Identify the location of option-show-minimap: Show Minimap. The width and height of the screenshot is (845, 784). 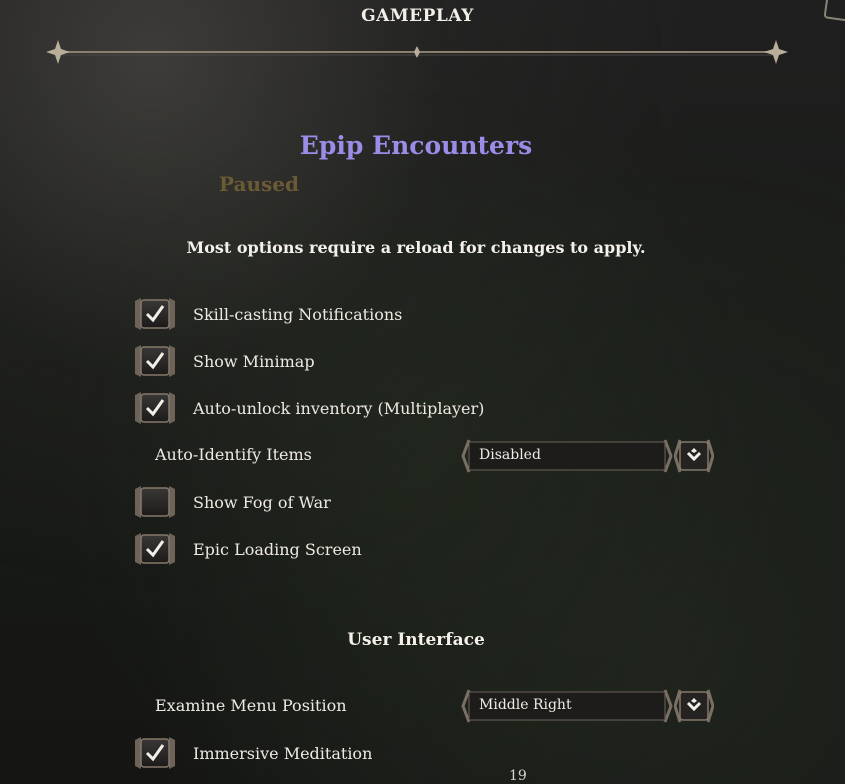
(224, 361).